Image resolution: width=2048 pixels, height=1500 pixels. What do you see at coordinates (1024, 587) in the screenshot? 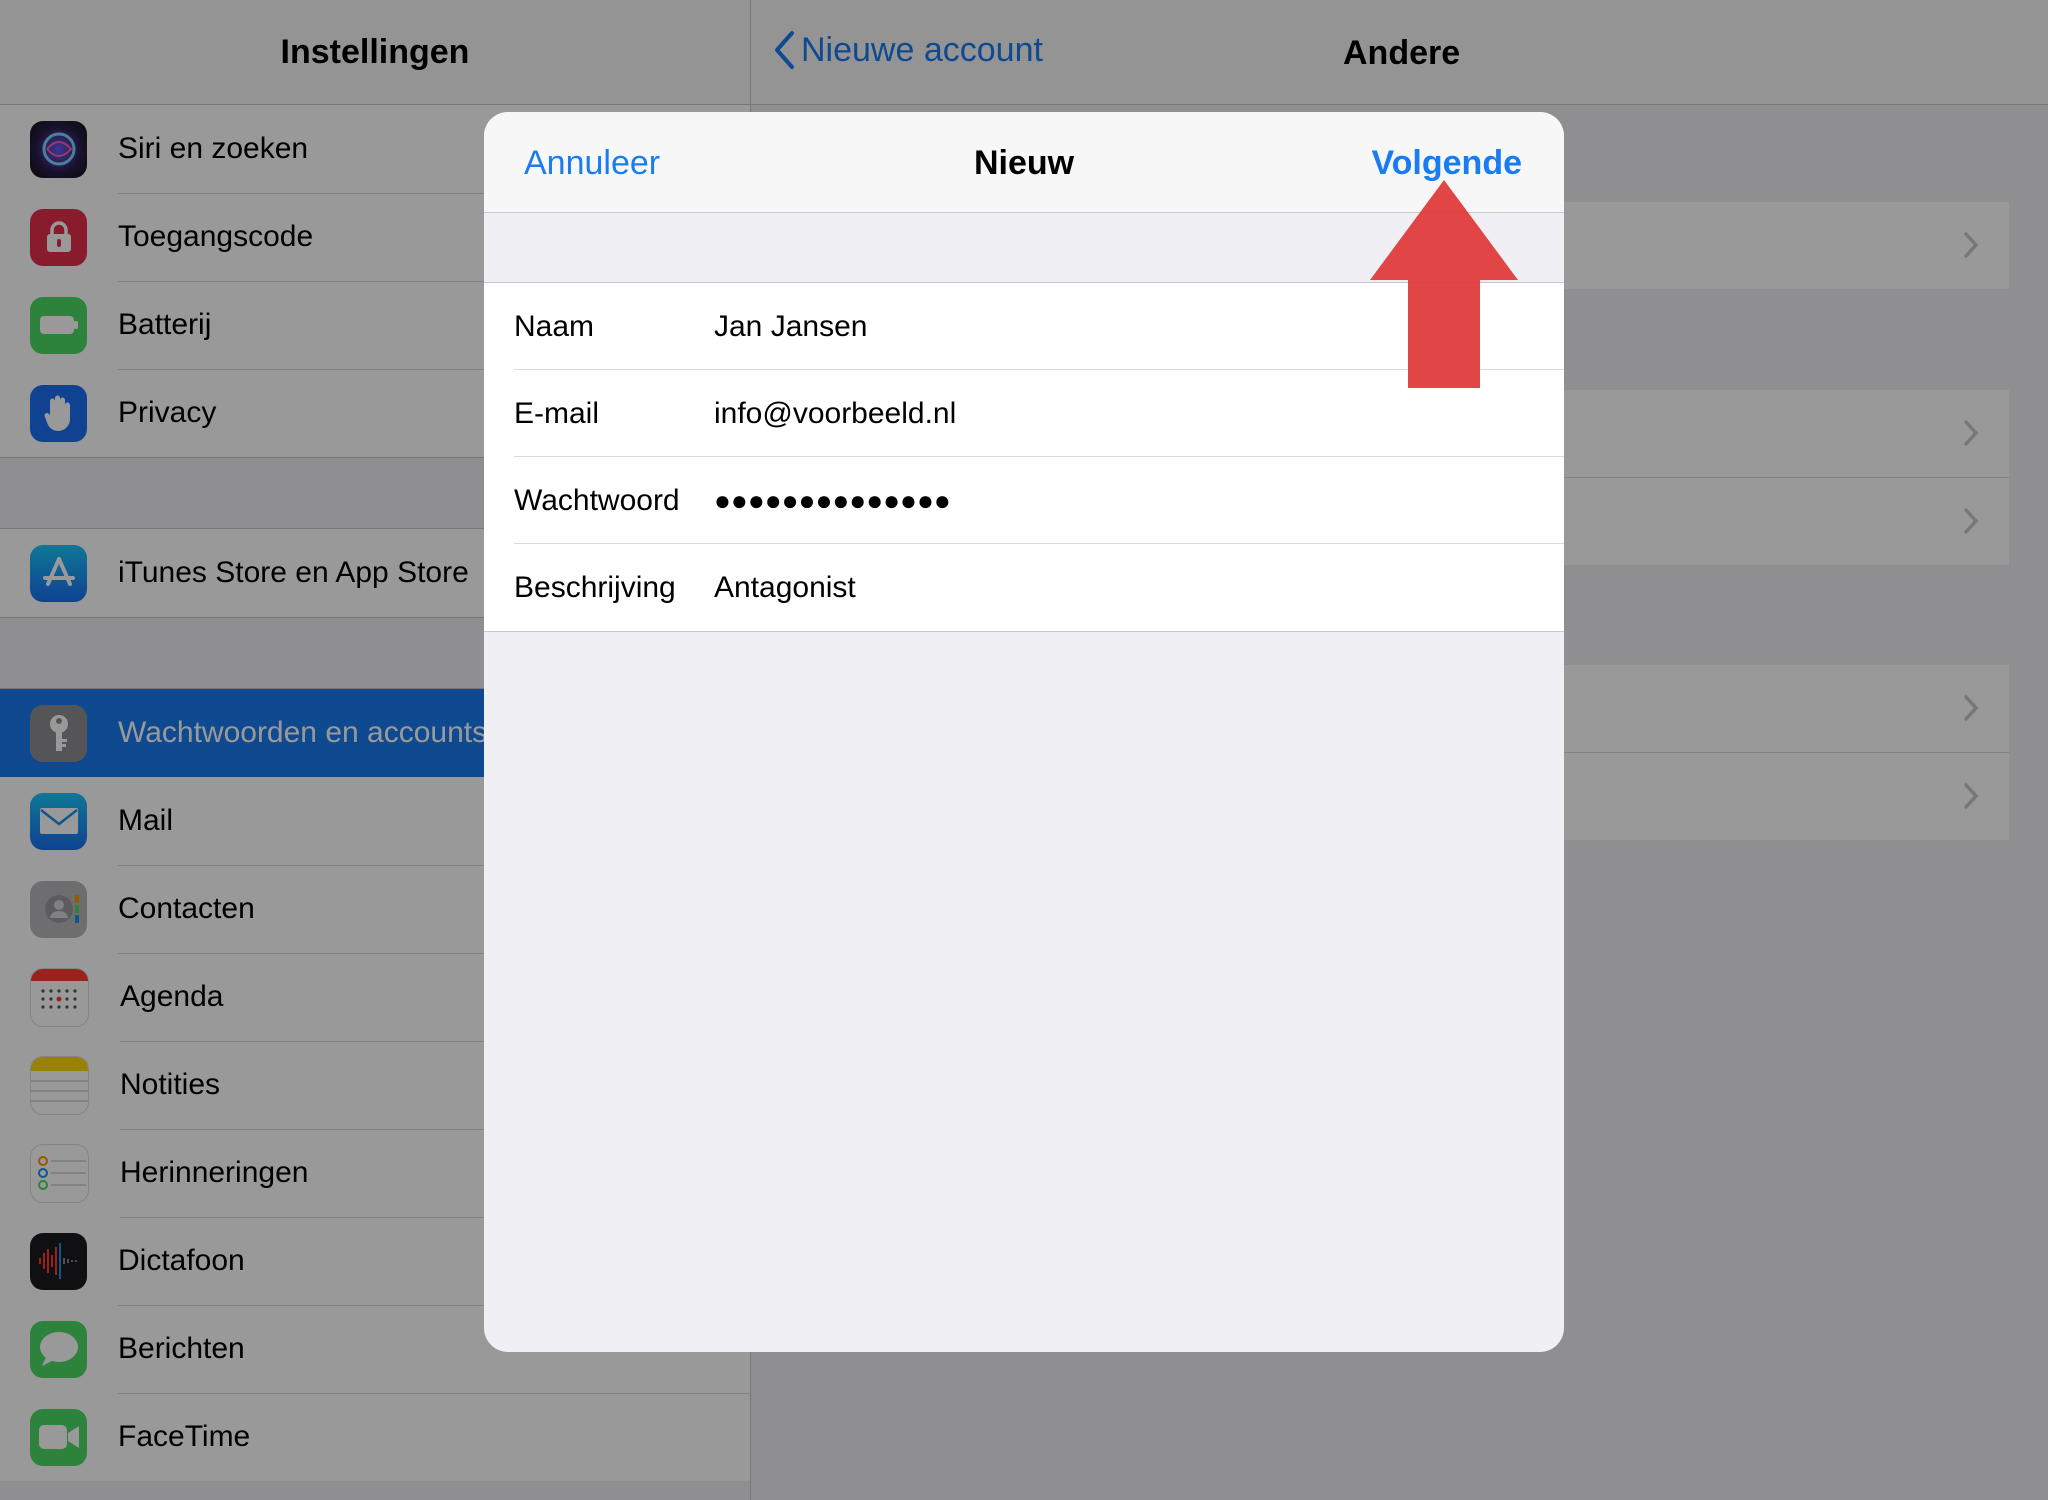
I see `description-row: Beschrijving Antagonist` at bounding box center [1024, 587].